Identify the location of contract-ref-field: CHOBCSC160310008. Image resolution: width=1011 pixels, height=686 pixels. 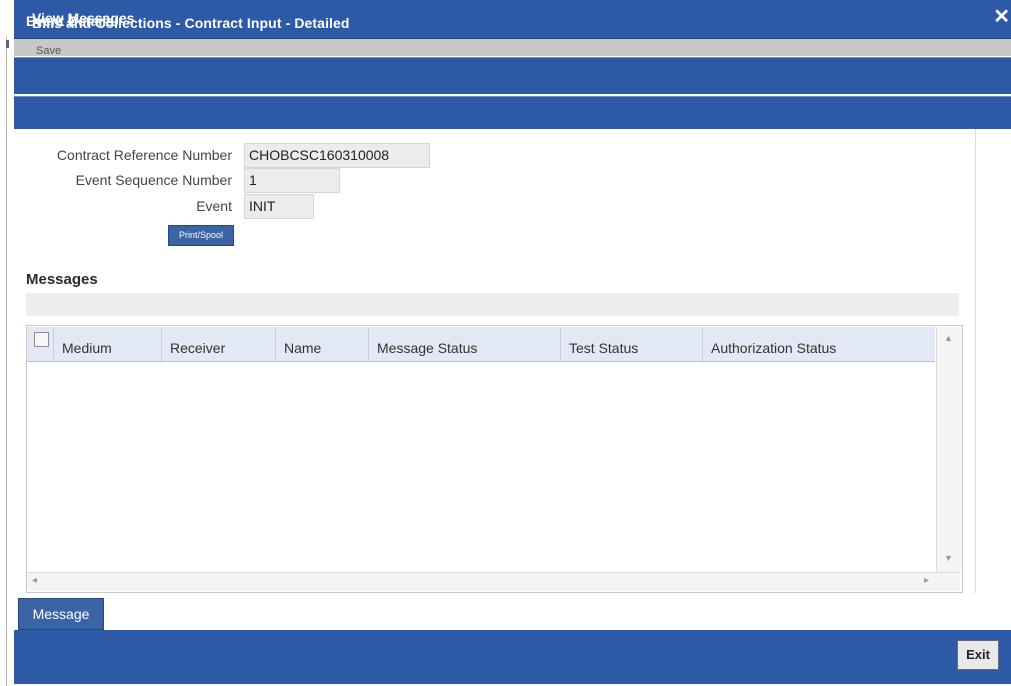
(337, 155).